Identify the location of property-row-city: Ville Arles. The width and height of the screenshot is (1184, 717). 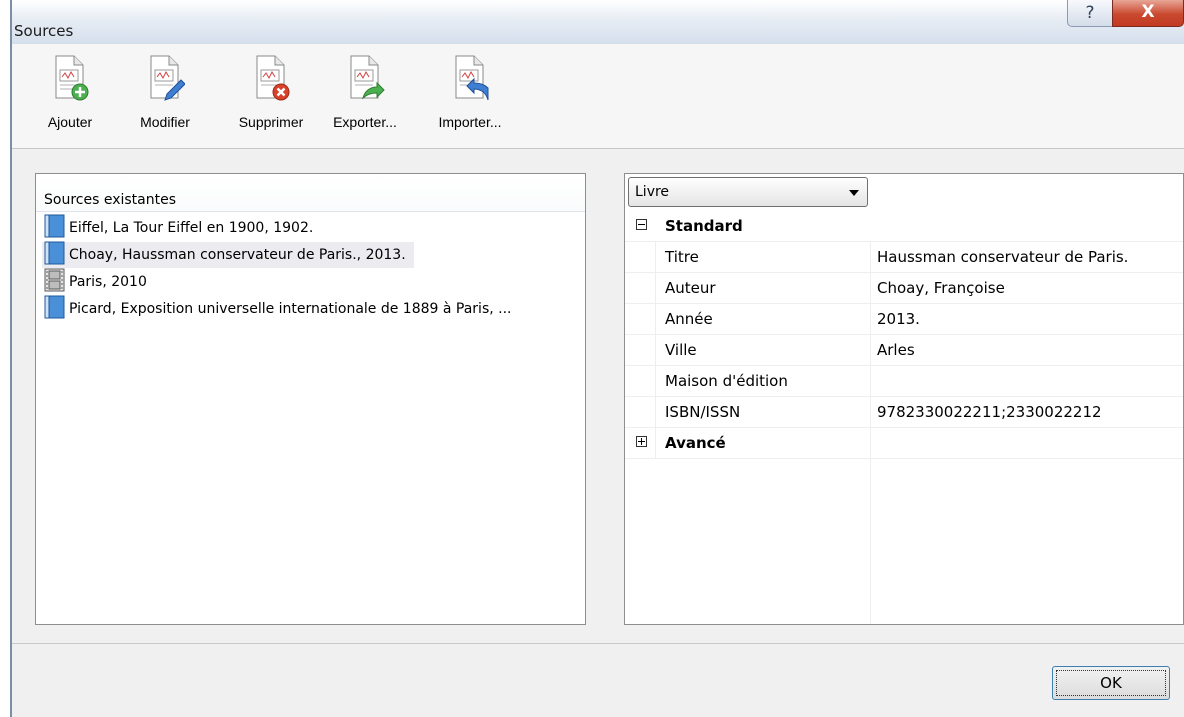
(904, 350).